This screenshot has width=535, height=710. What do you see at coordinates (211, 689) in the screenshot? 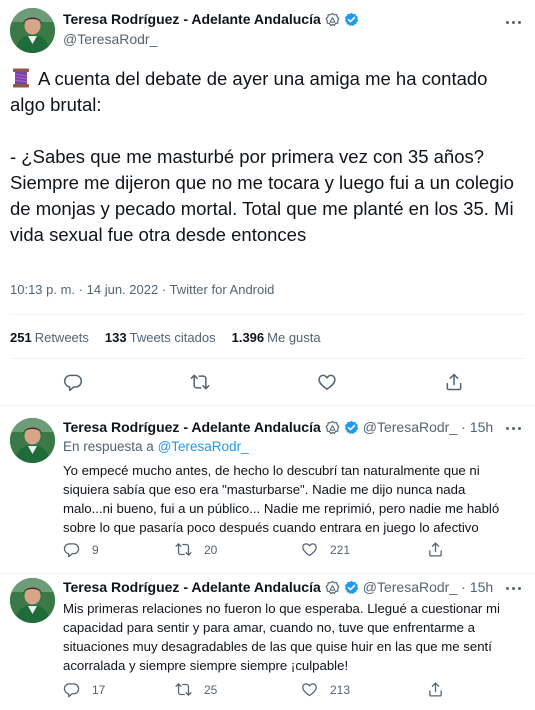
I see `retweet-count: 25` at bounding box center [211, 689].